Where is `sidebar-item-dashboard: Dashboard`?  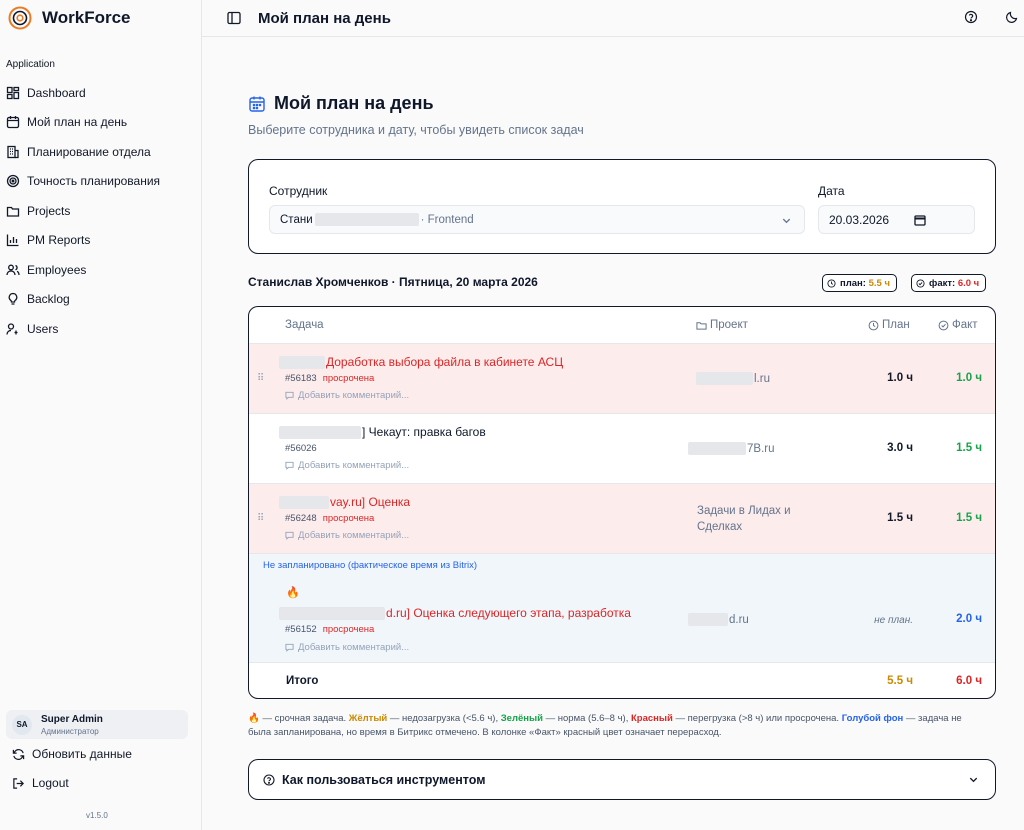 sidebar-item-dashboard: Dashboard is located at coordinates (100, 93).